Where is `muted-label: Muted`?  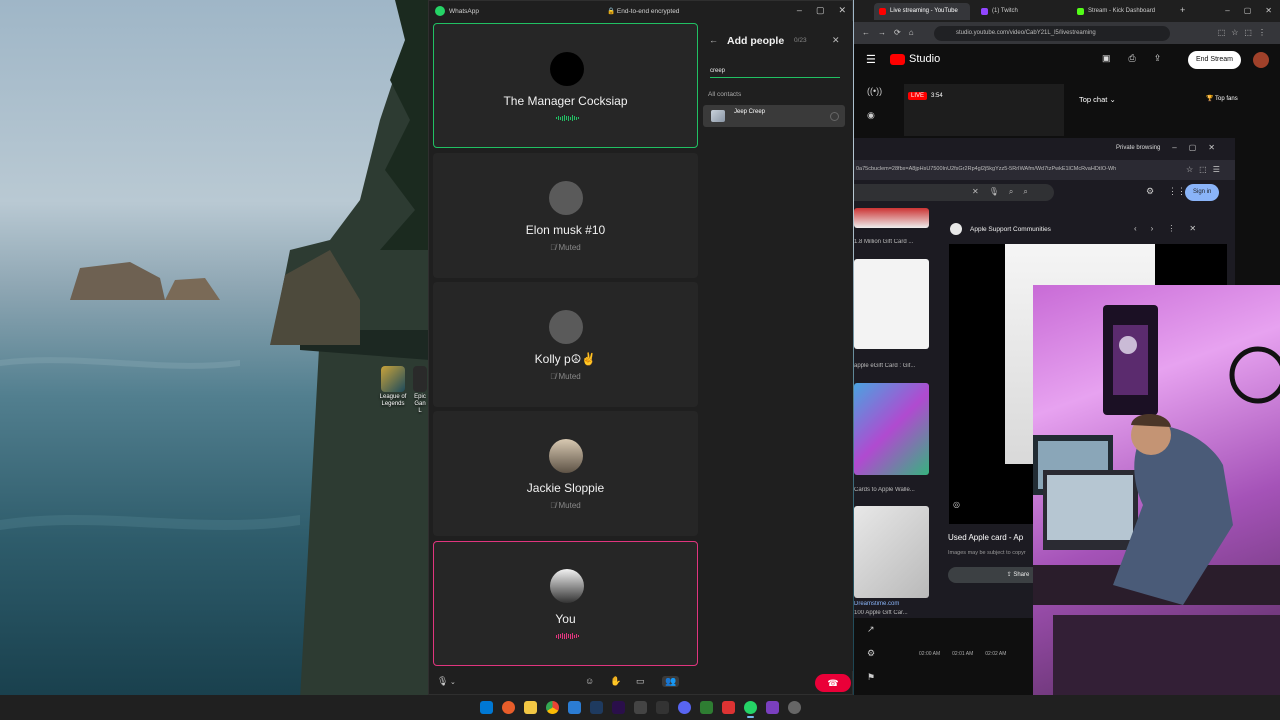
muted-label: Muted is located at coordinates (569, 505).